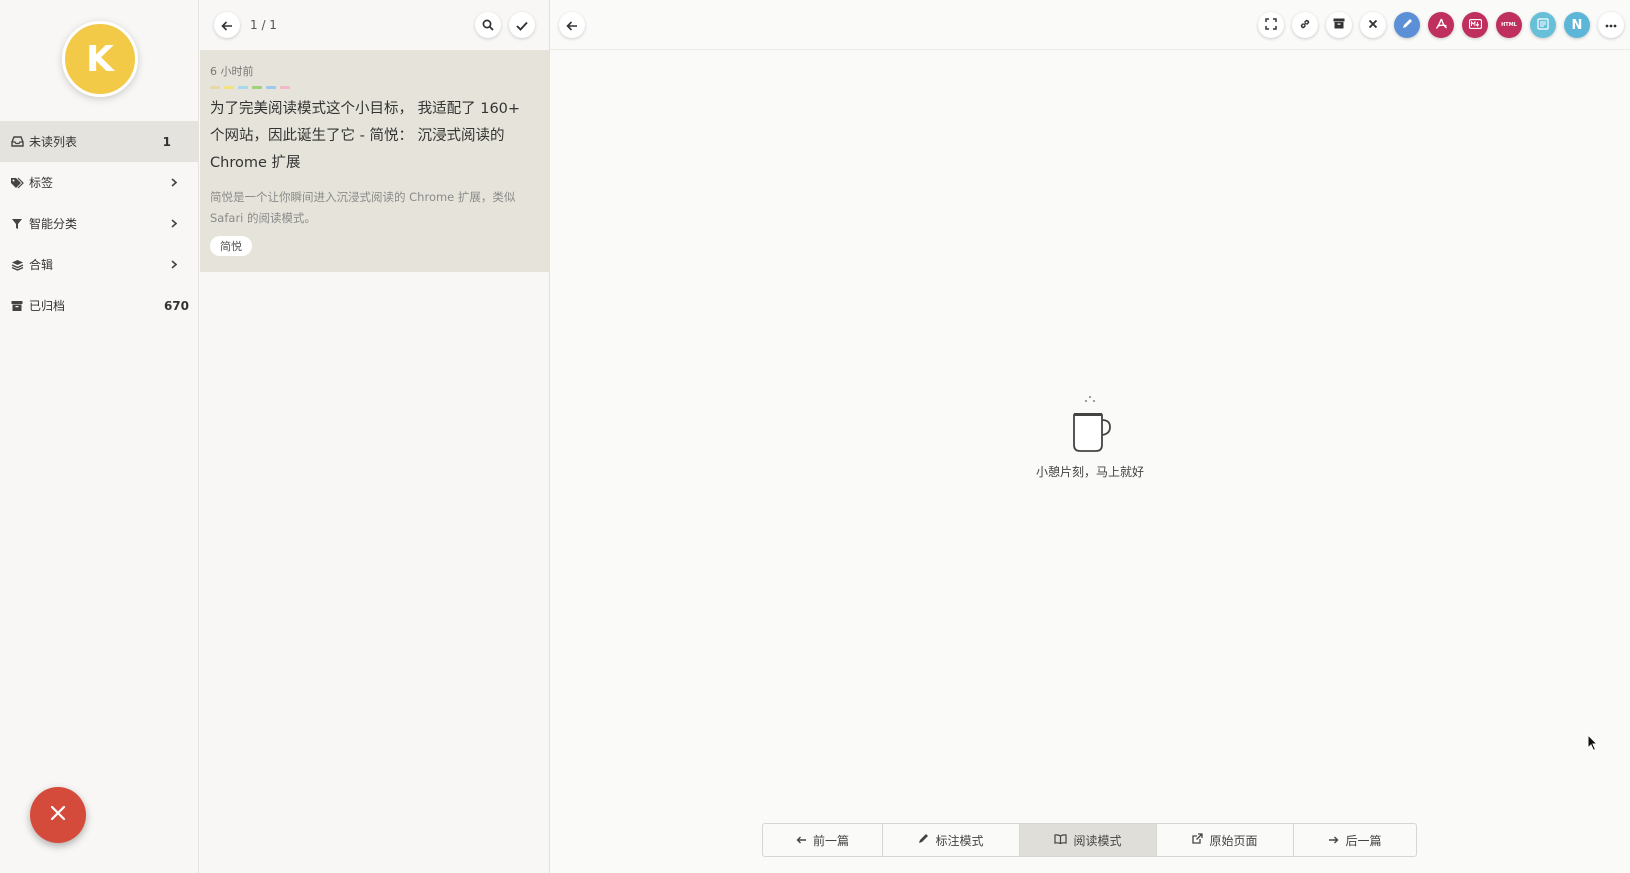  What do you see at coordinates (99, 305) in the screenshot?
I see `sidebar-item-archived: 已归档 670` at bounding box center [99, 305].